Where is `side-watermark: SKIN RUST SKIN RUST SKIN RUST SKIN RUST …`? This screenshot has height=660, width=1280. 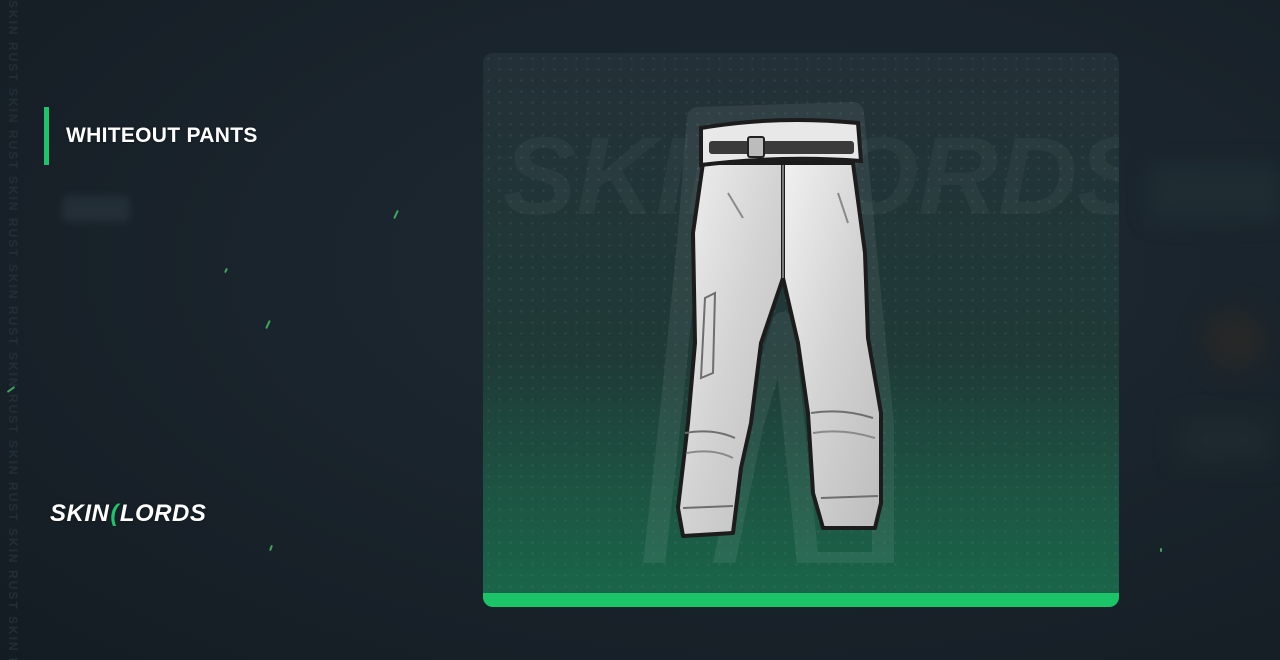
side-watermark: SKIN RUST SKIN RUST SKIN RUST SKIN RUST … is located at coordinates (13, 330).